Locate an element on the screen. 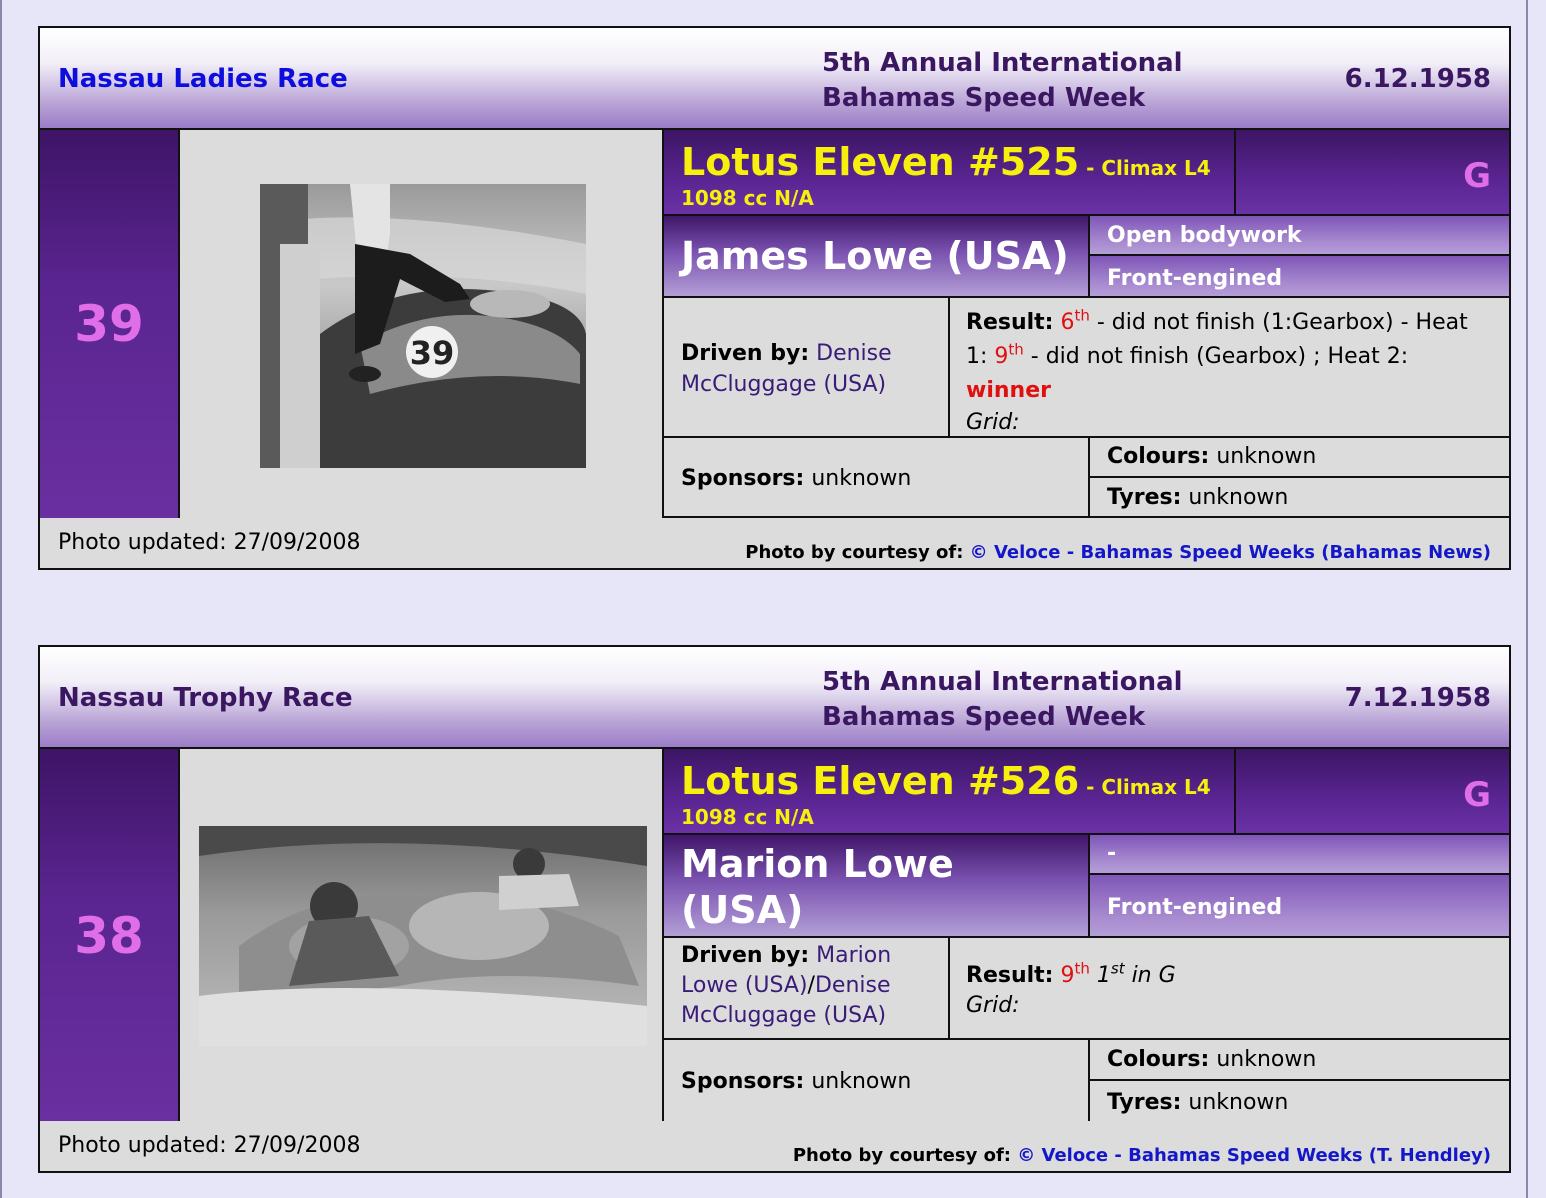 This screenshot has height=1198, width=1546. finish-position: 6th is located at coordinates (1075, 320).